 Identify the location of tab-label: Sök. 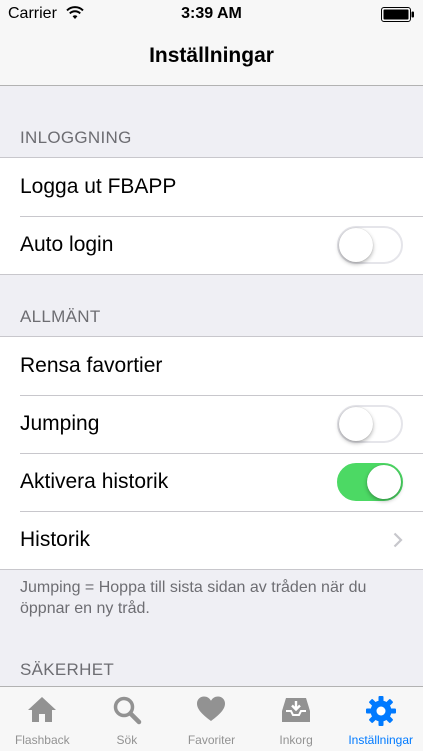
(127, 740).